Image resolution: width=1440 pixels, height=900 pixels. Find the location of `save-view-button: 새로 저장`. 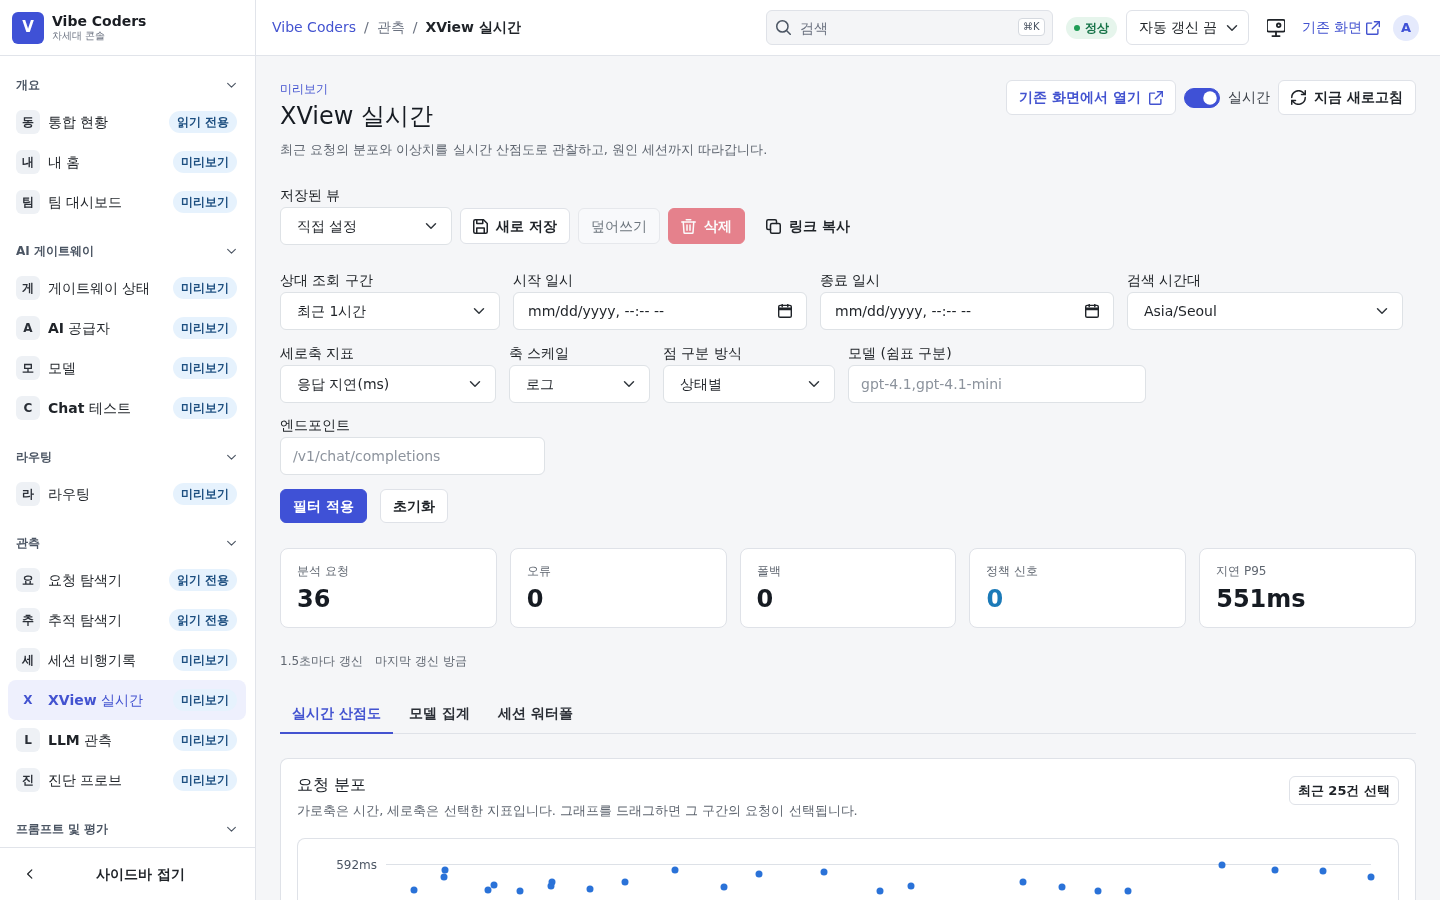

save-view-button: 새로 저장 is located at coordinates (515, 226).